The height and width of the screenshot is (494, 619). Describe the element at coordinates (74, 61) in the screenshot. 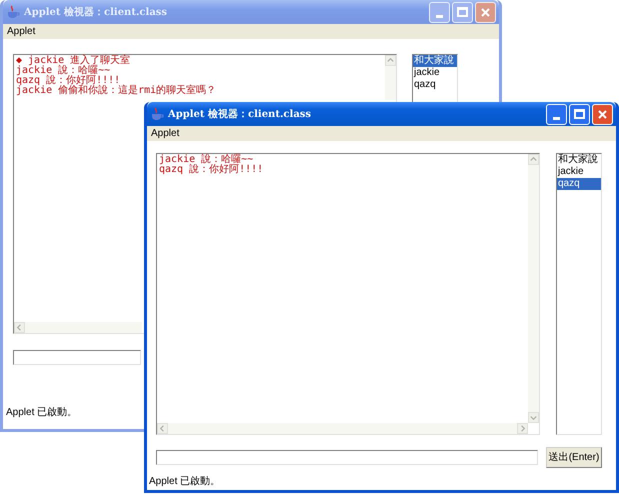

I see `chat-message: ◆ jackie 進入了聊天室` at that location.